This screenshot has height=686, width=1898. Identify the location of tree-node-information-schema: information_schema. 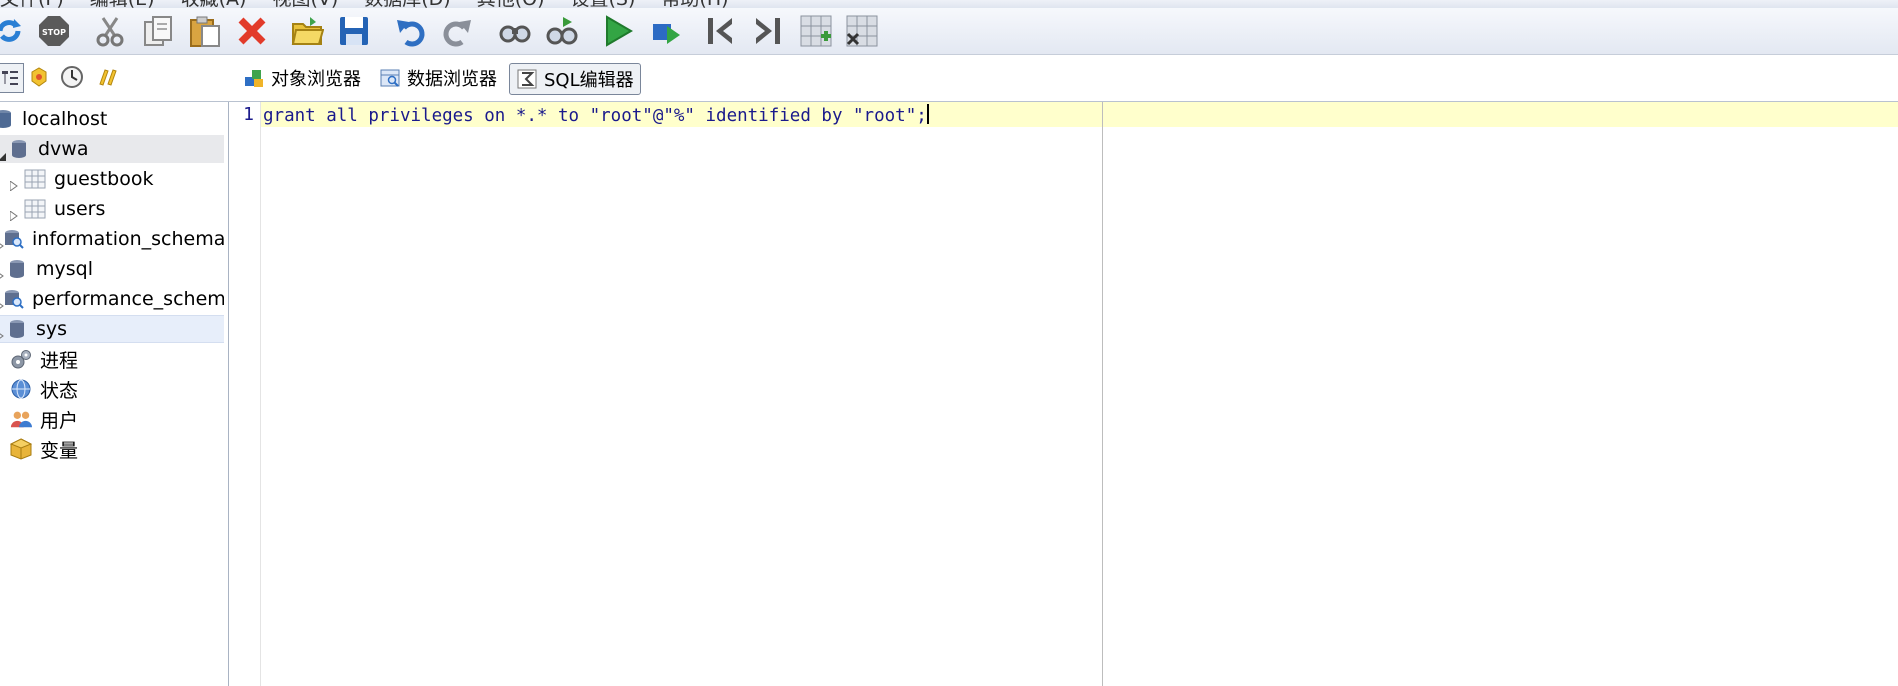
(112, 239).